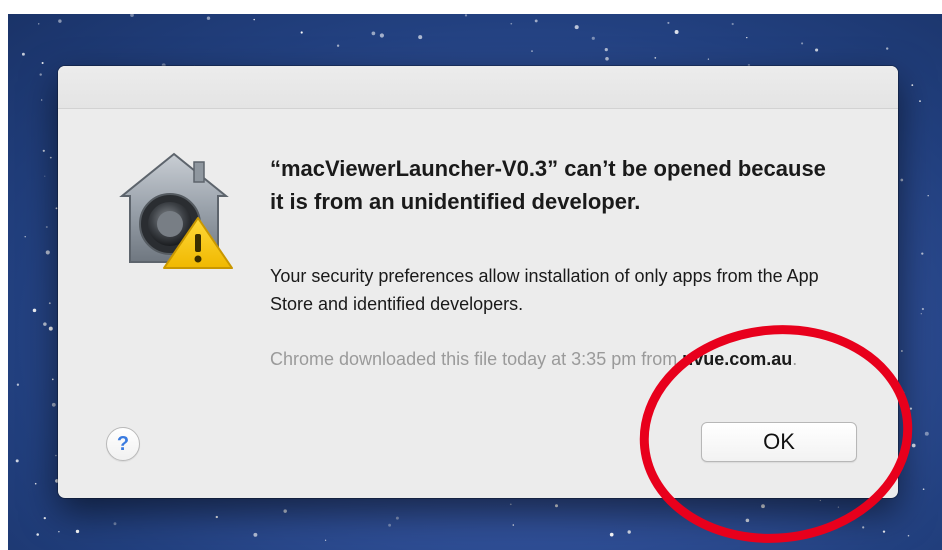  What do you see at coordinates (779, 442) in the screenshot?
I see `ok-button: OK` at bounding box center [779, 442].